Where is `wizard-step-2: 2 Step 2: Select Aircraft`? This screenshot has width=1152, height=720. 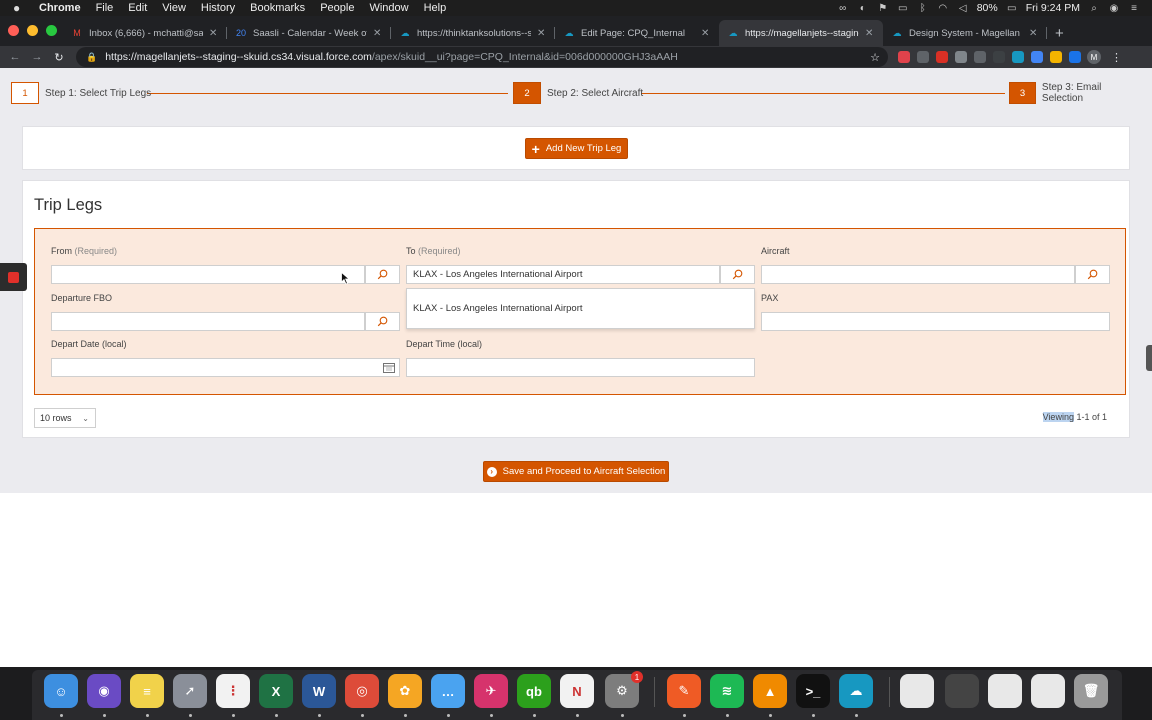
wizard-step-2: 2 Step 2: Select Aircraft is located at coordinates (578, 93).